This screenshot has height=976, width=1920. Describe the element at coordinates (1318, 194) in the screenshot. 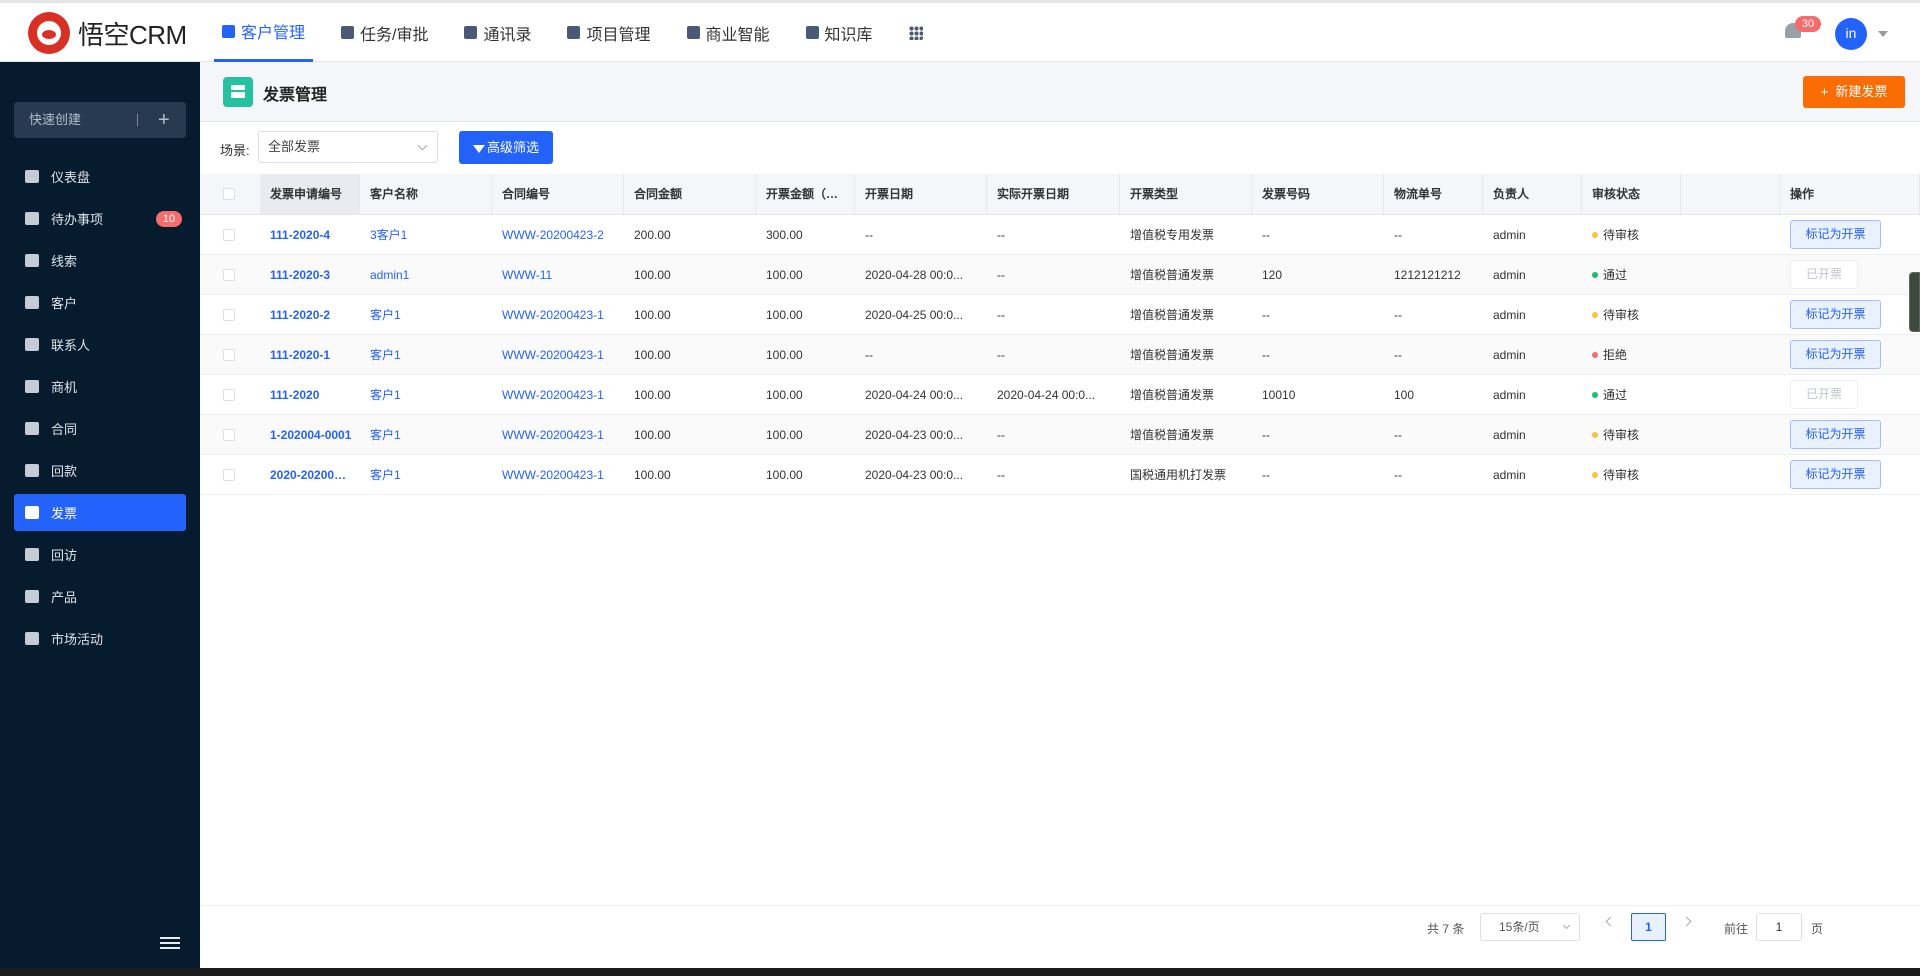

I see `column-header: 发票号码` at that location.